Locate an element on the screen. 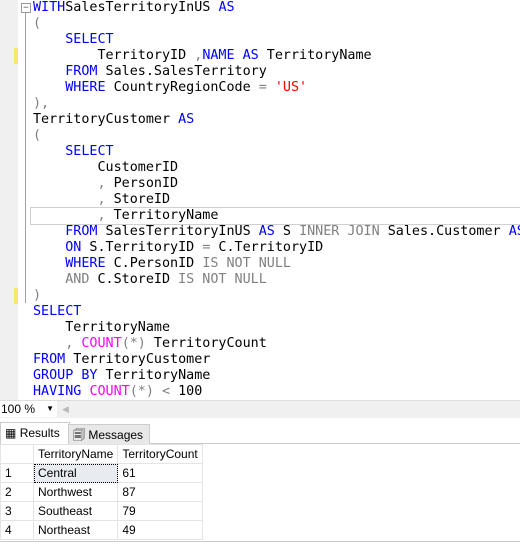  cell: 61 is located at coordinates (160, 473).